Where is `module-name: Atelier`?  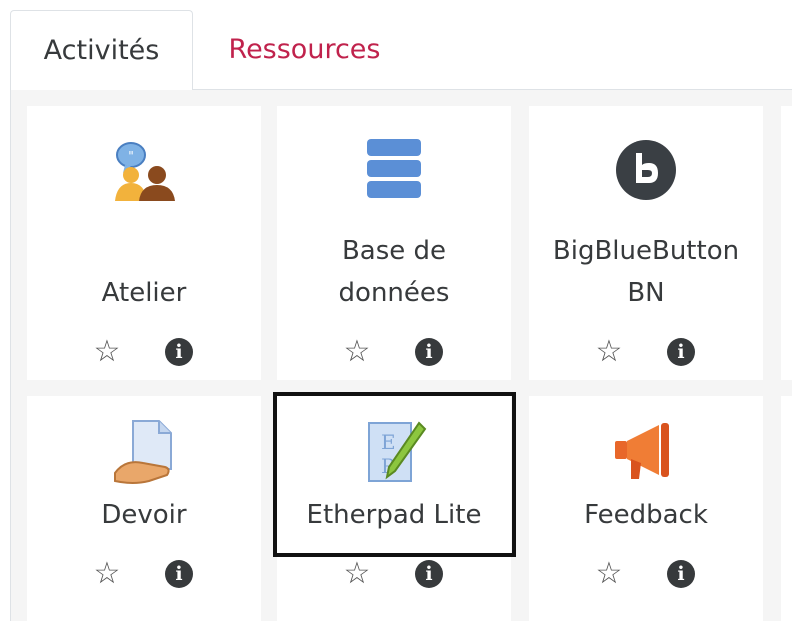
module-name: Atelier is located at coordinates (144, 293).